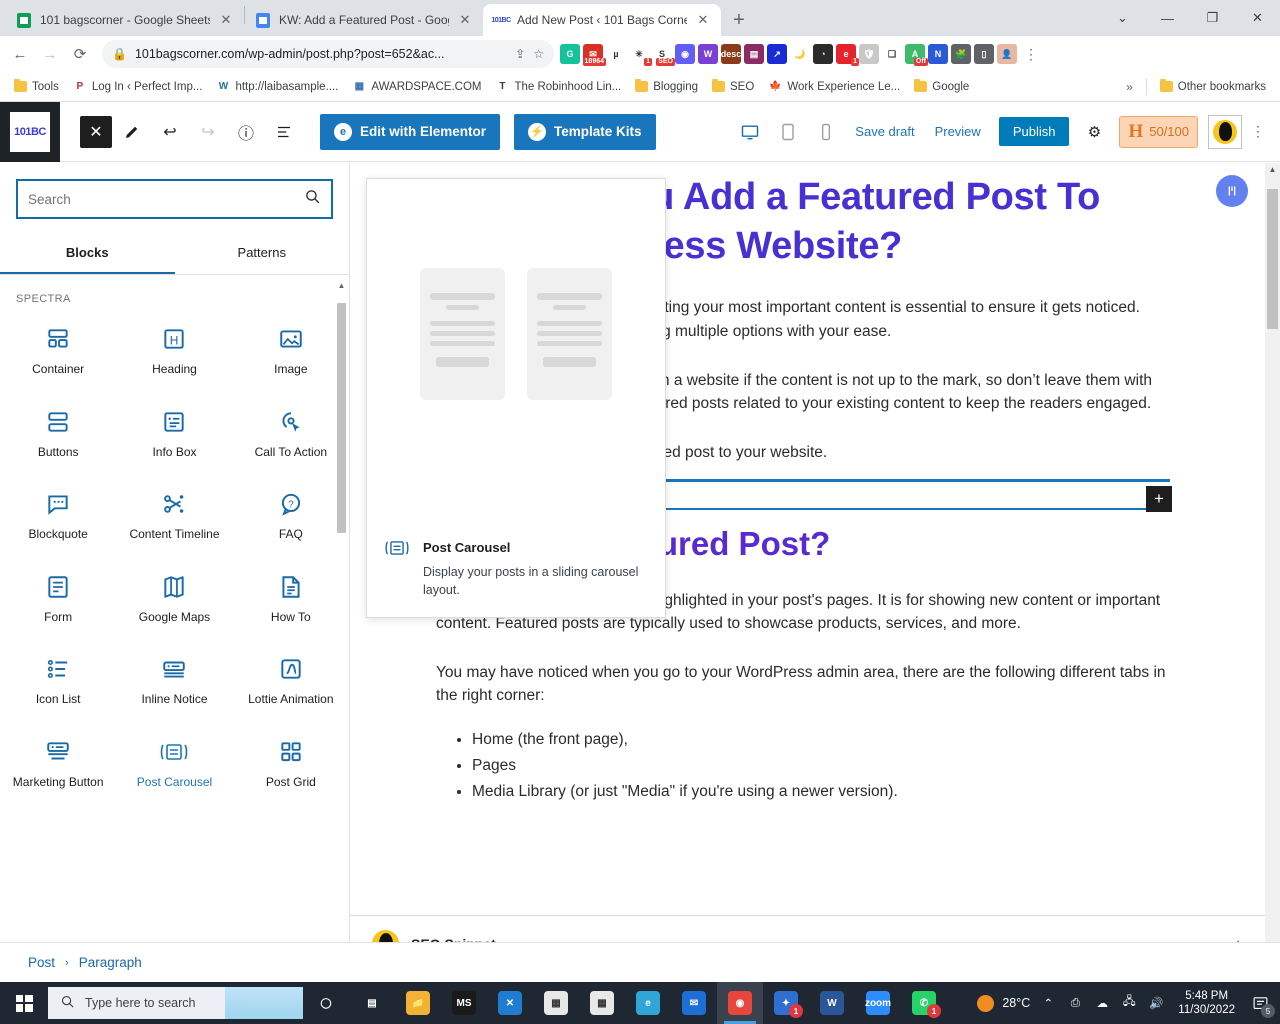 The image size is (1280, 1024). What do you see at coordinates (262, 254) in the screenshot?
I see `tab-patterns: Patterns` at bounding box center [262, 254].